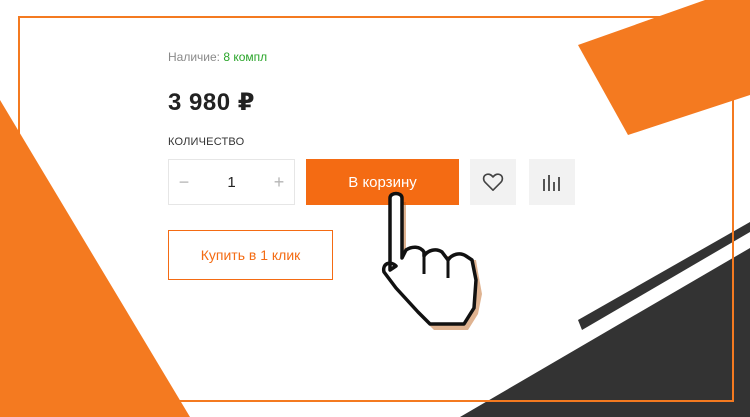  I want to click on hand-pointer-icon, so click(431, 260).